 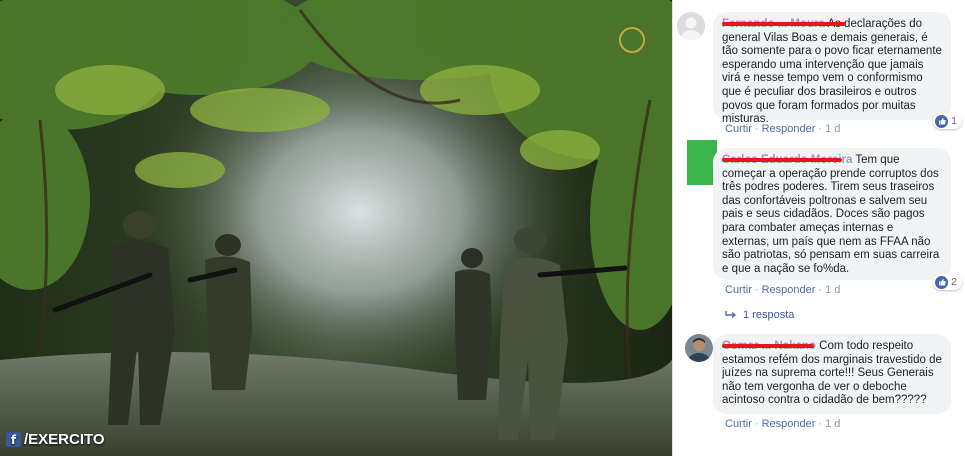 I want to click on user-photo-icon, so click(x=699, y=348).